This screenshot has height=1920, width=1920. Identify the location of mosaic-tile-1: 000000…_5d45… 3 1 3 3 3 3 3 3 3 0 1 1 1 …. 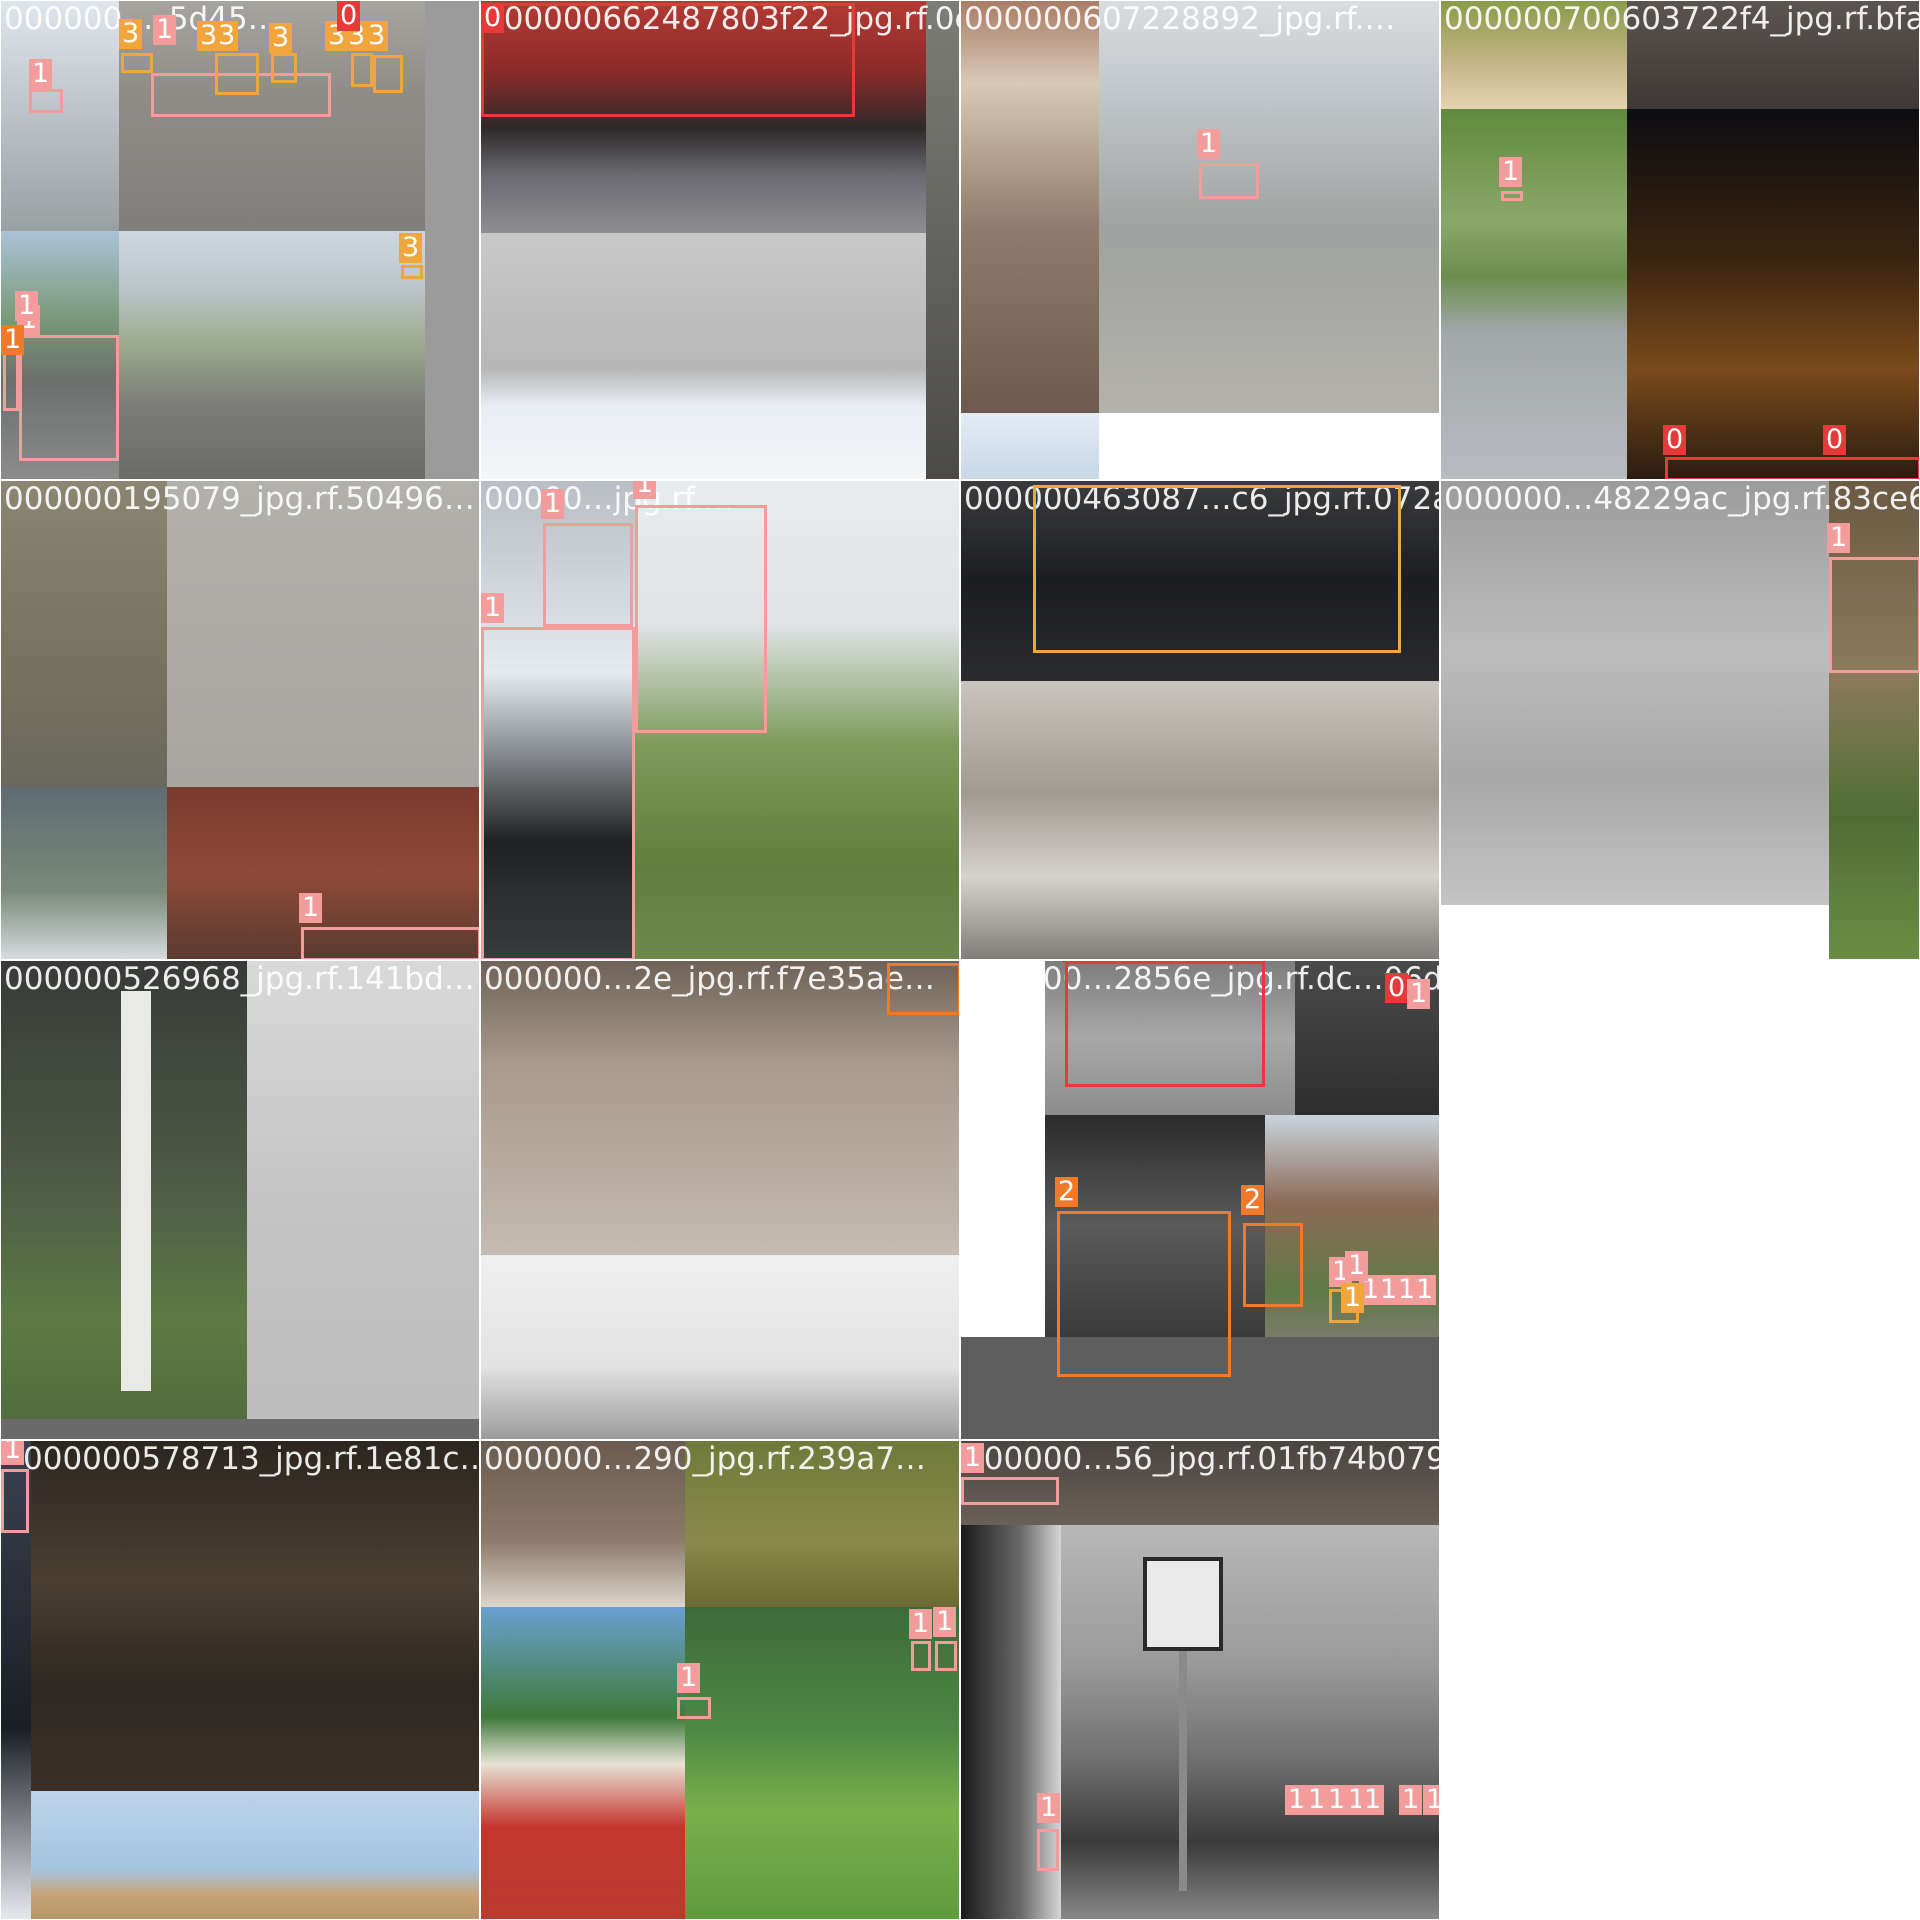
(240, 240).